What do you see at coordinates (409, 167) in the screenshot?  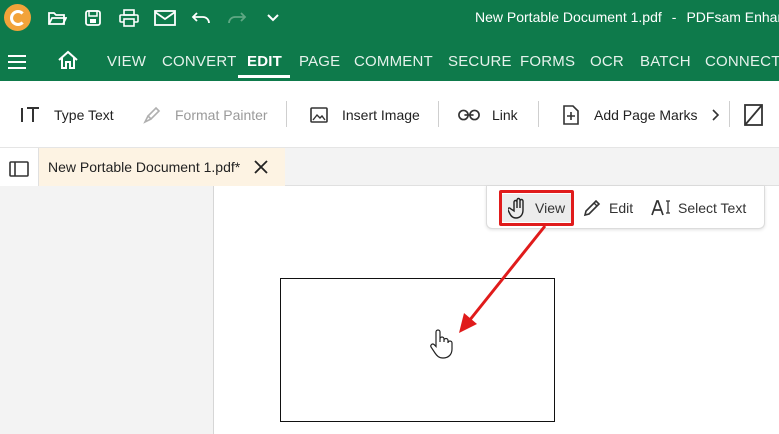 I see `document-tab-bar: New Portable Document 1.pdf*` at bounding box center [409, 167].